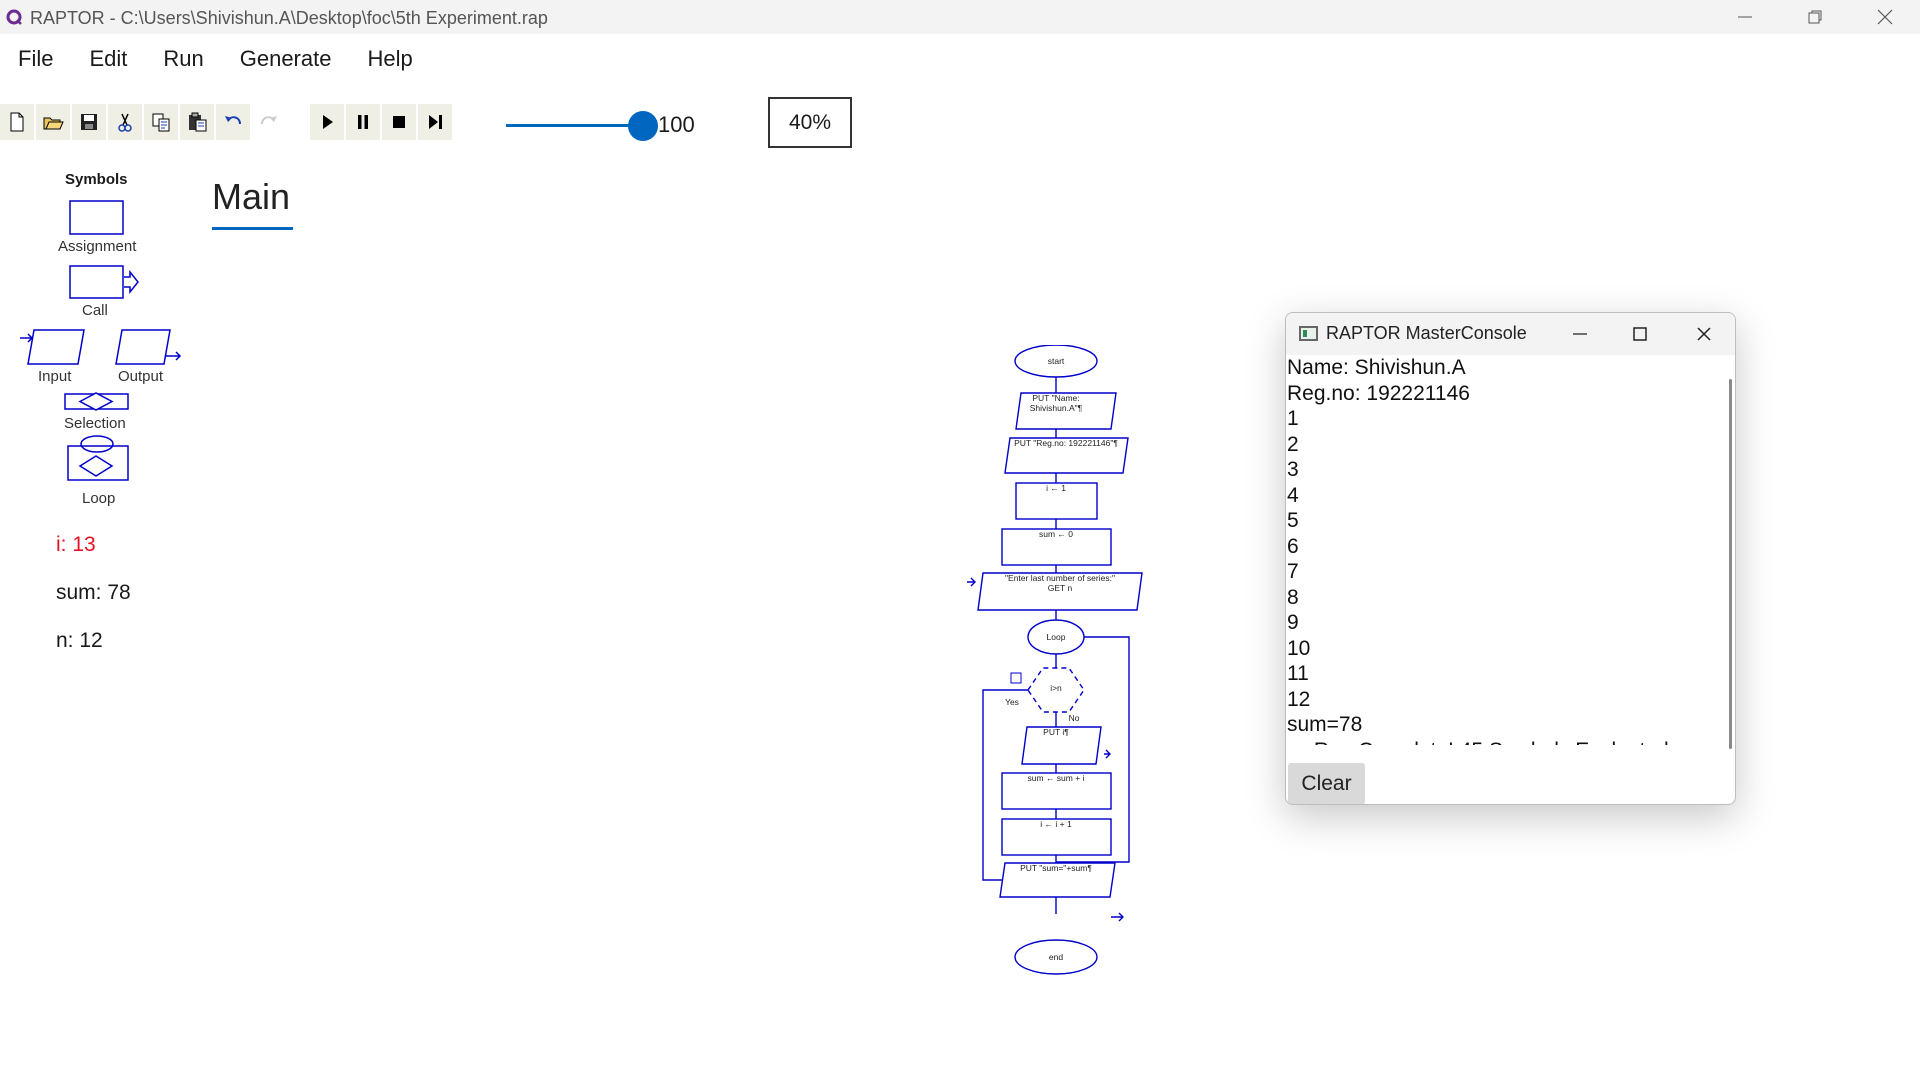  I want to click on console-title-bar: RAPTOR MasterConsole, so click(1510, 334).